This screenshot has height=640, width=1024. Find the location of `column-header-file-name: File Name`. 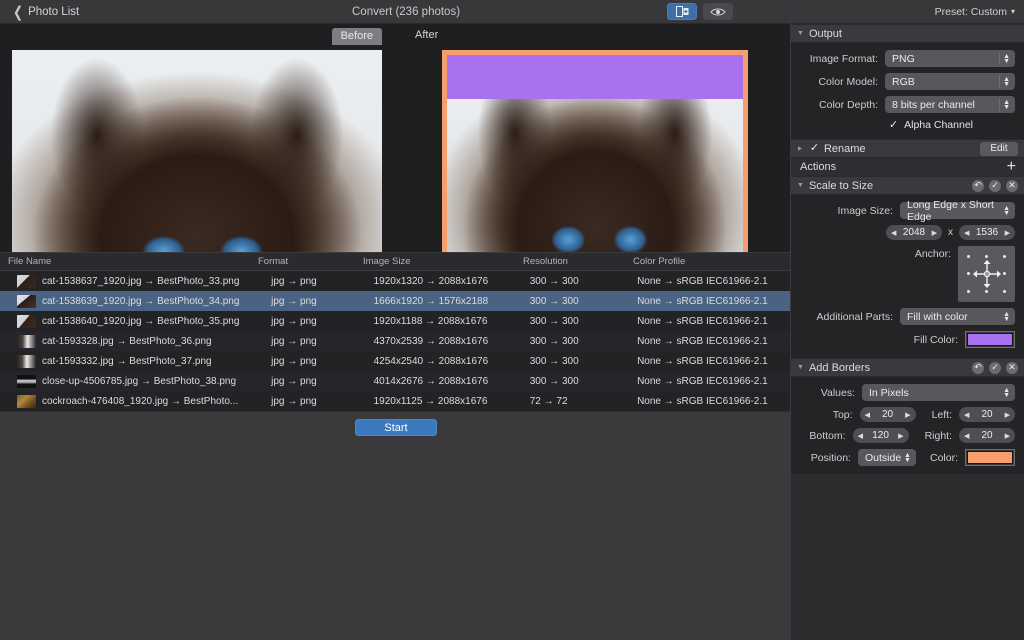

column-header-file-name: File Name is located at coordinates (125, 261).